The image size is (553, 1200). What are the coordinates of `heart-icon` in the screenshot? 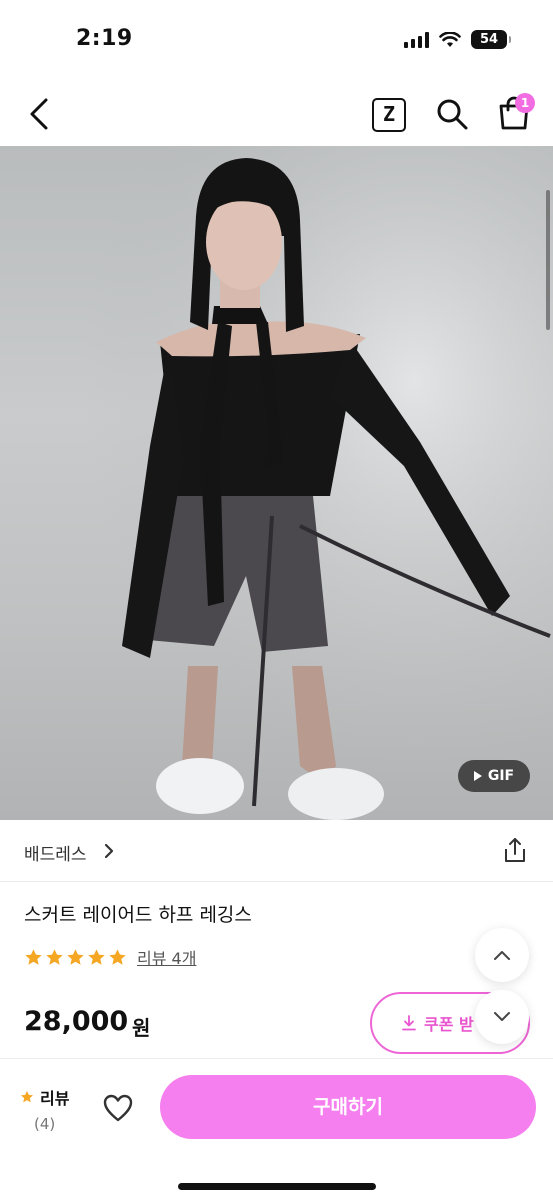 It's located at (118, 1108).